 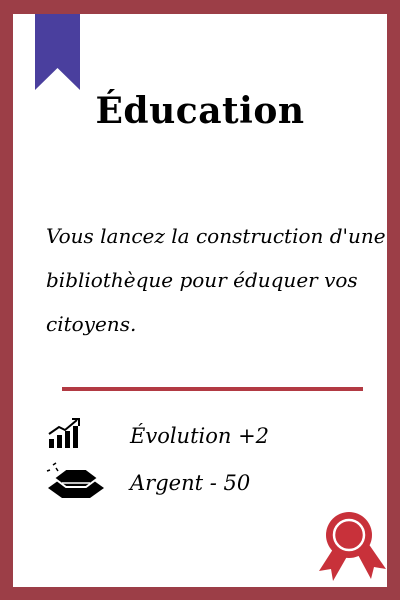 I want to click on seal-ribbon-icon, so click(x=352, y=546).